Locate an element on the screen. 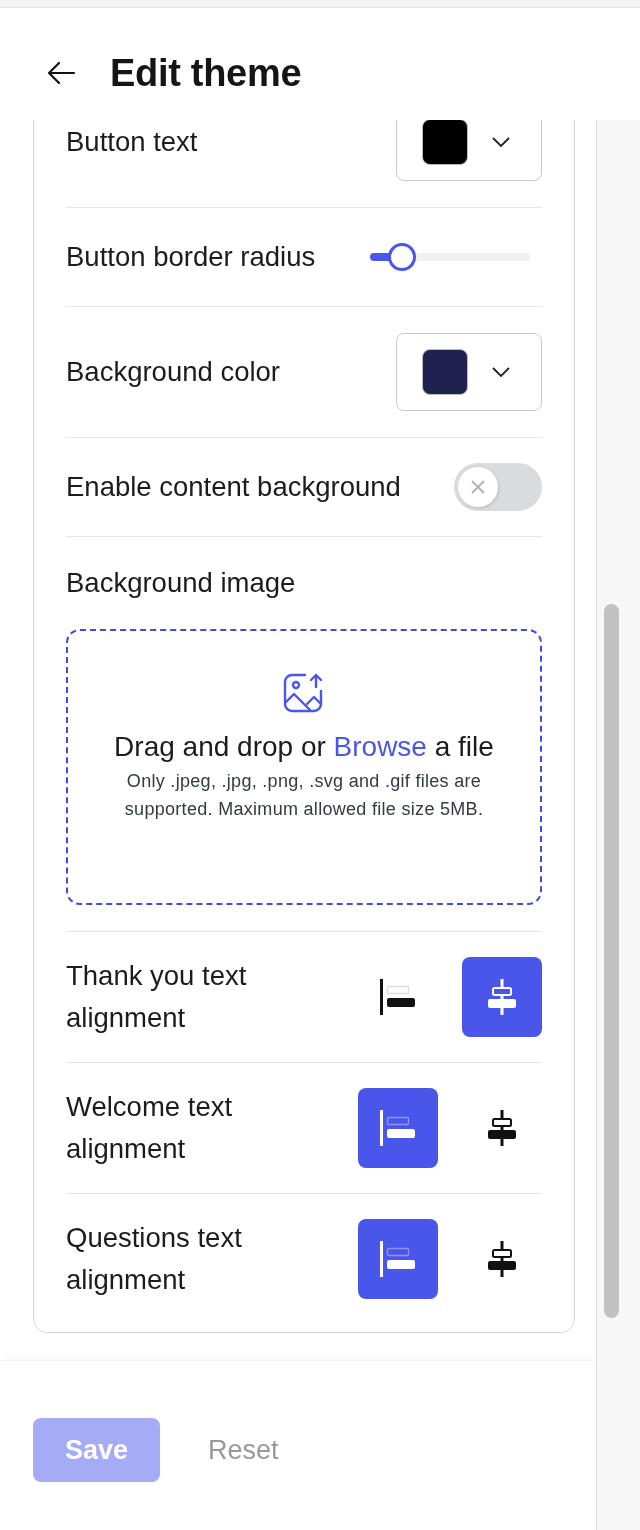 The height and width of the screenshot is (1530, 640). setting-label: Button border radius is located at coordinates (191, 257).